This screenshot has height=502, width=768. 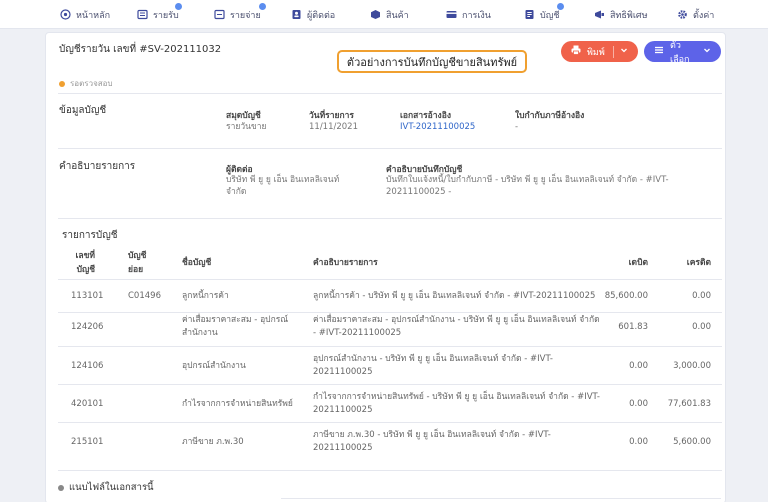 I want to click on product-icon, so click(x=375, y=14).